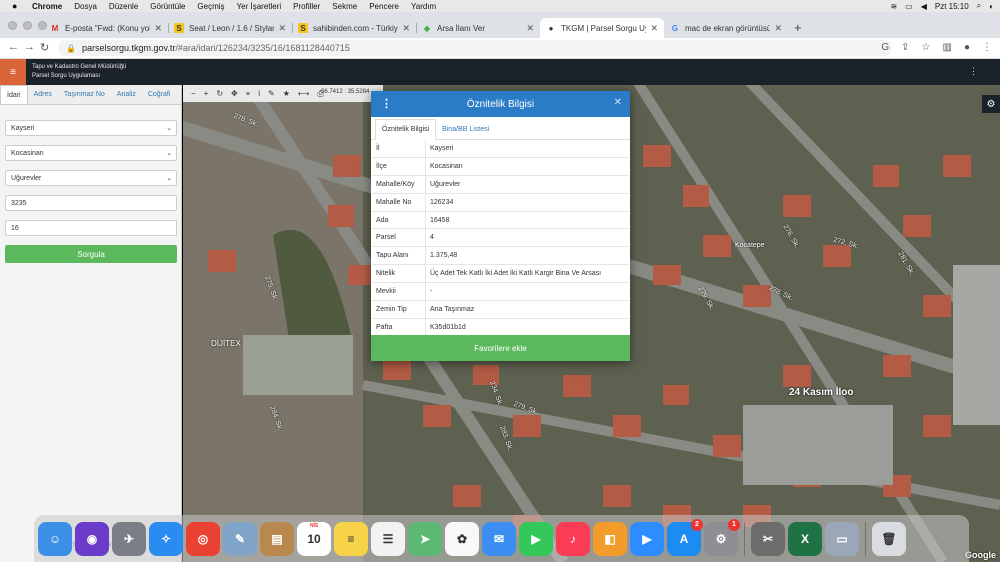 The image size is (1000, 562). I want to click on chrome-menu-icon: ⋮, so click(987, 47).